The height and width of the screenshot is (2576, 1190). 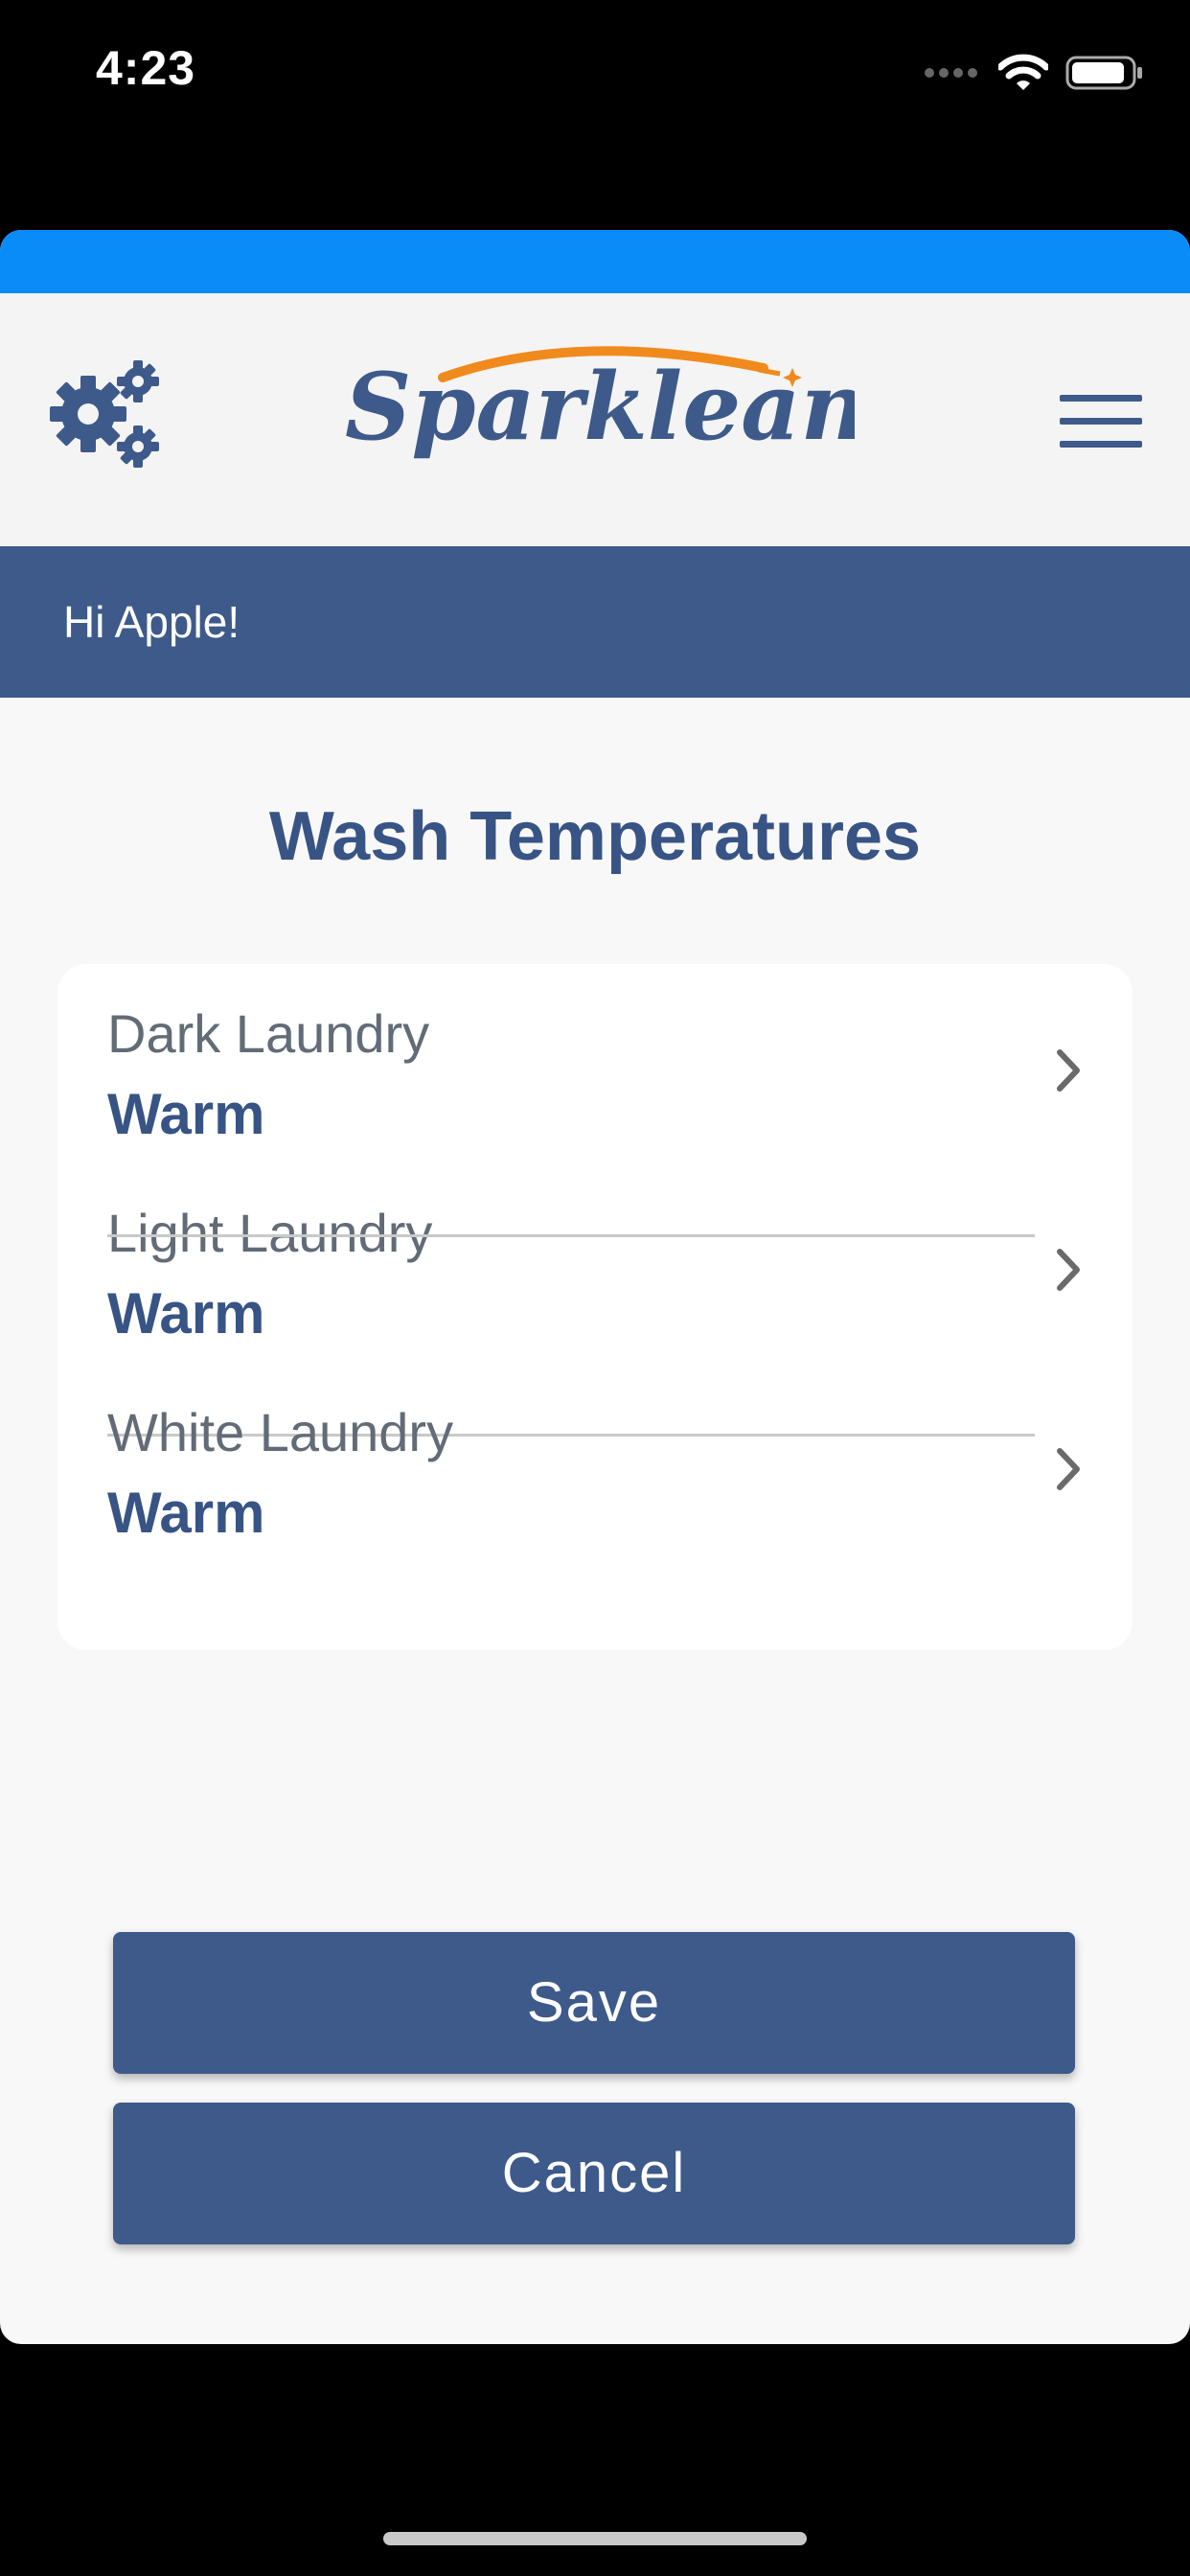 What do you see at coordinates (151, 622) in the screenshot?
I see `greeting-text: Hi Apple!` at bounding box center [151, 622].